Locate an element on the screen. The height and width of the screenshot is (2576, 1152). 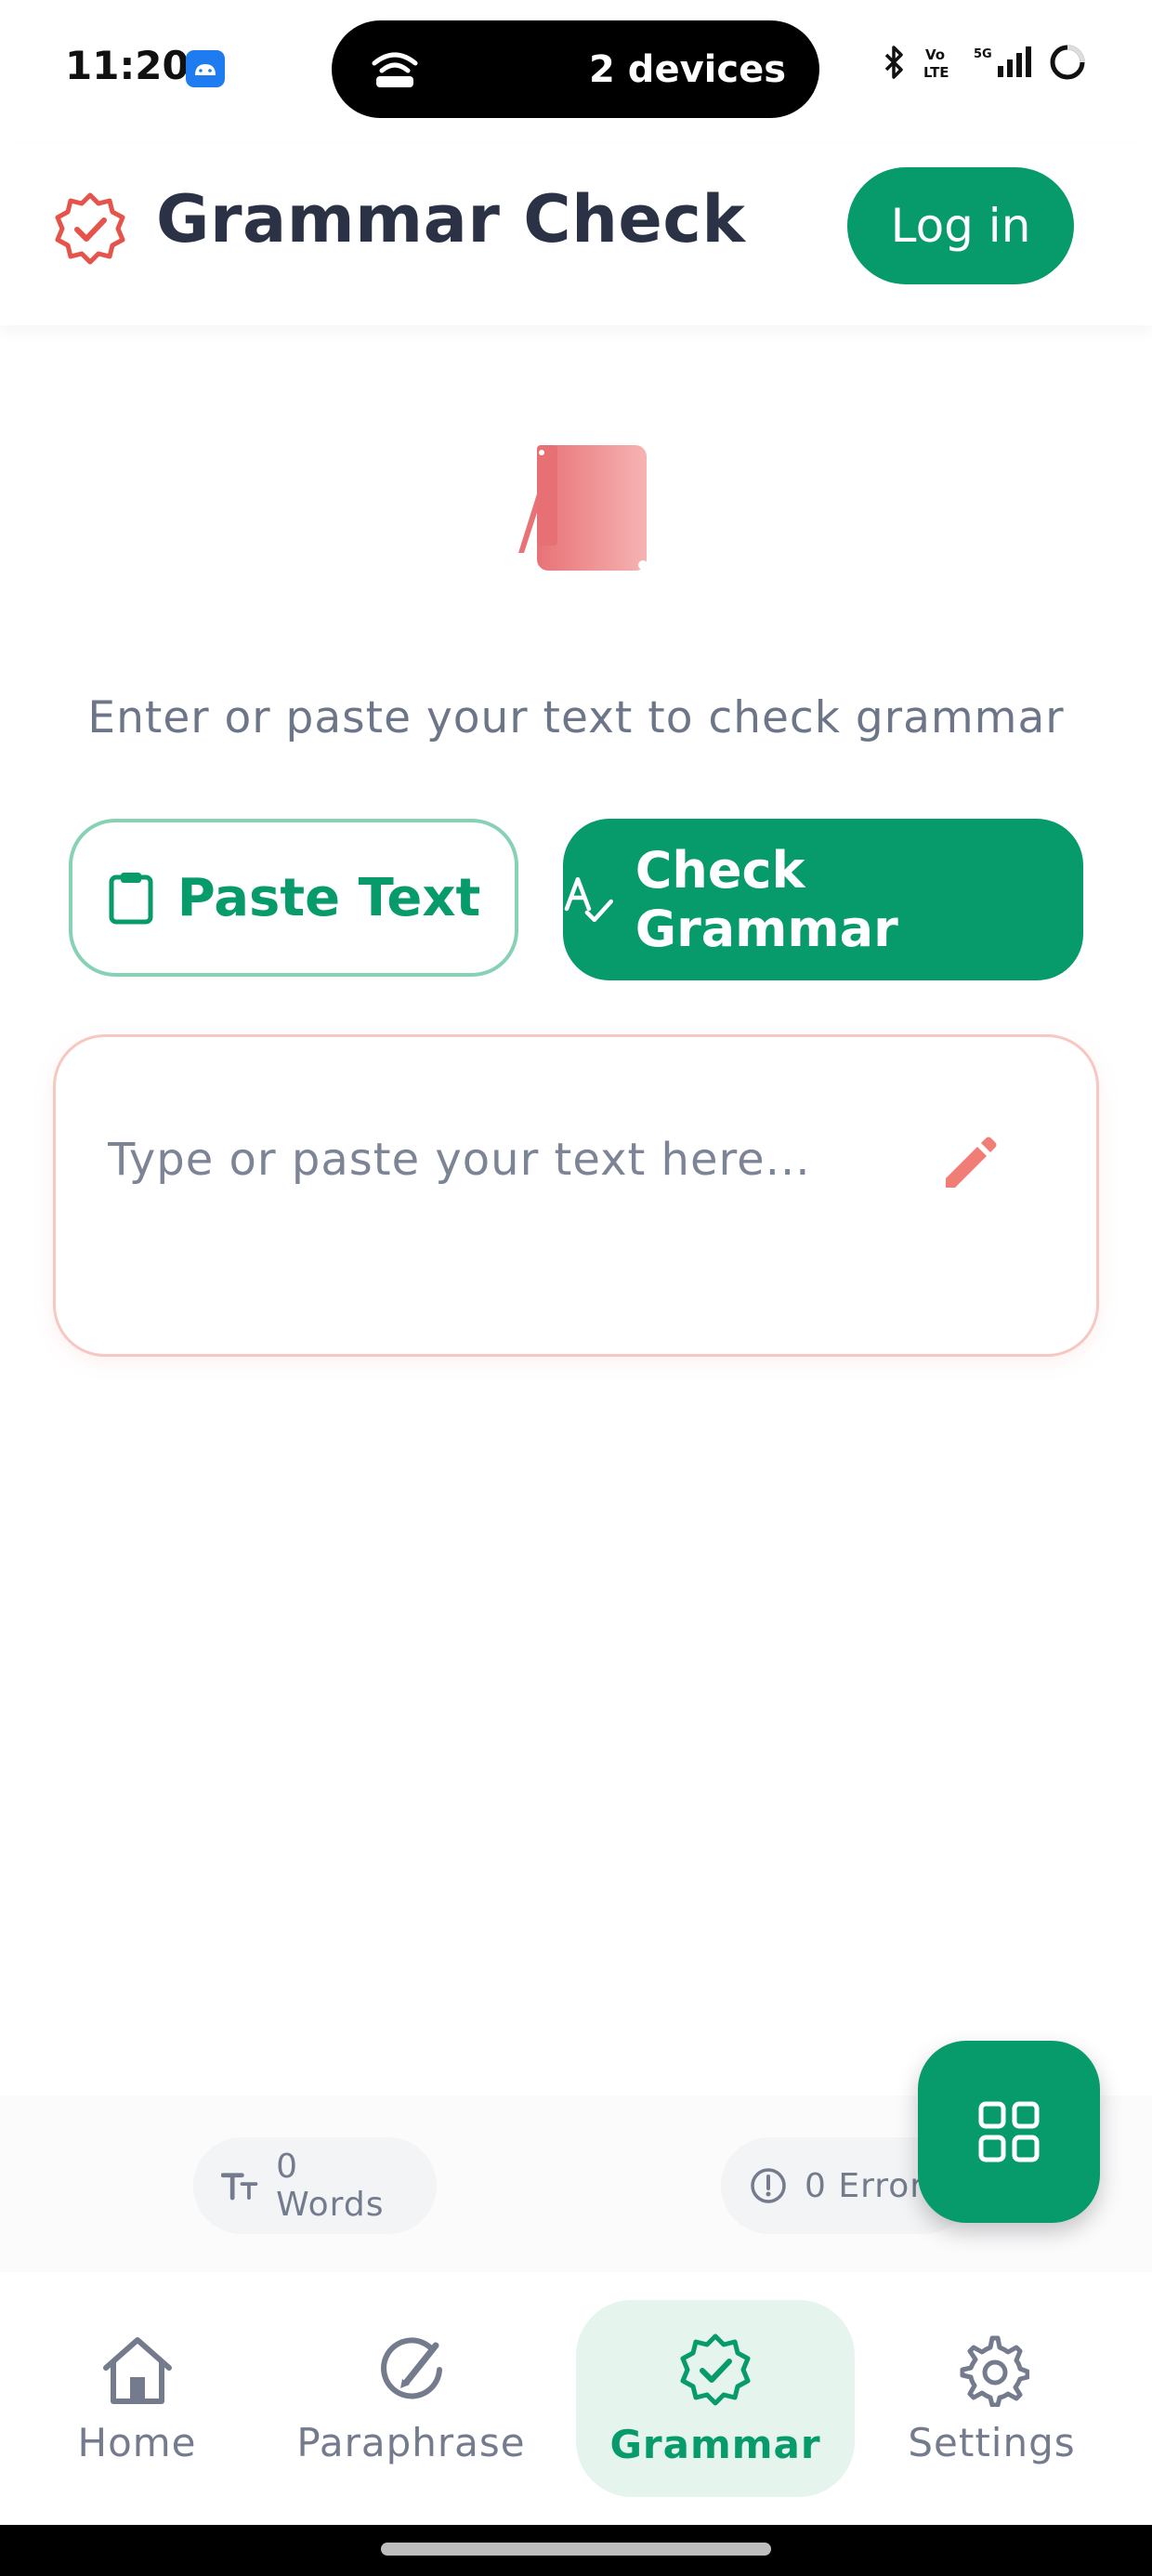
check-grammar-button: Check Grammar is located at coordinates (823, 899).